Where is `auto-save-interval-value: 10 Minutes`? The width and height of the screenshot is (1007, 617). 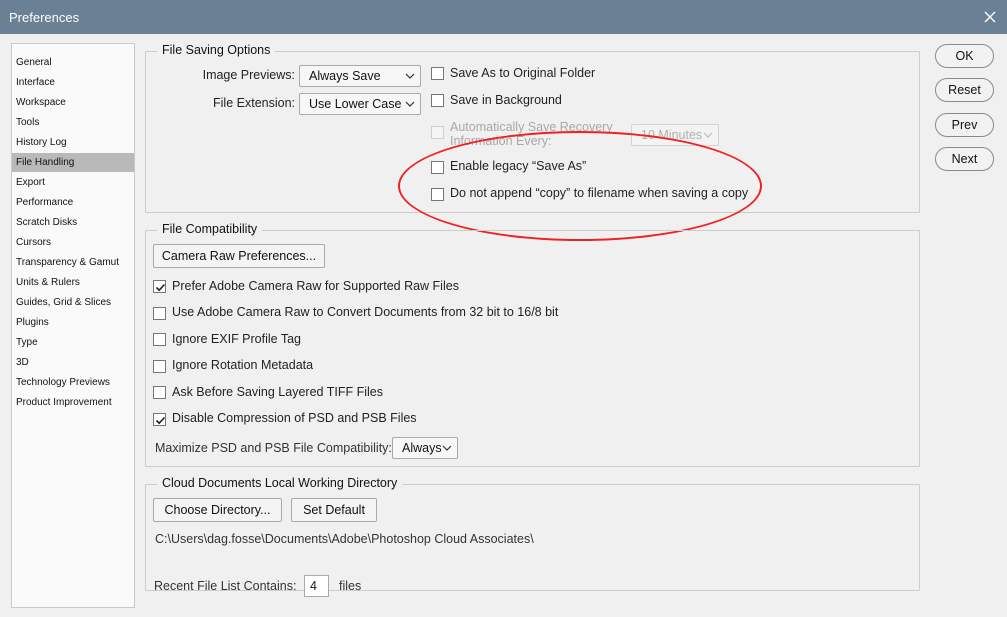
auto-save-interval-value: 10 Minutes is located at coordinates (672, 135).